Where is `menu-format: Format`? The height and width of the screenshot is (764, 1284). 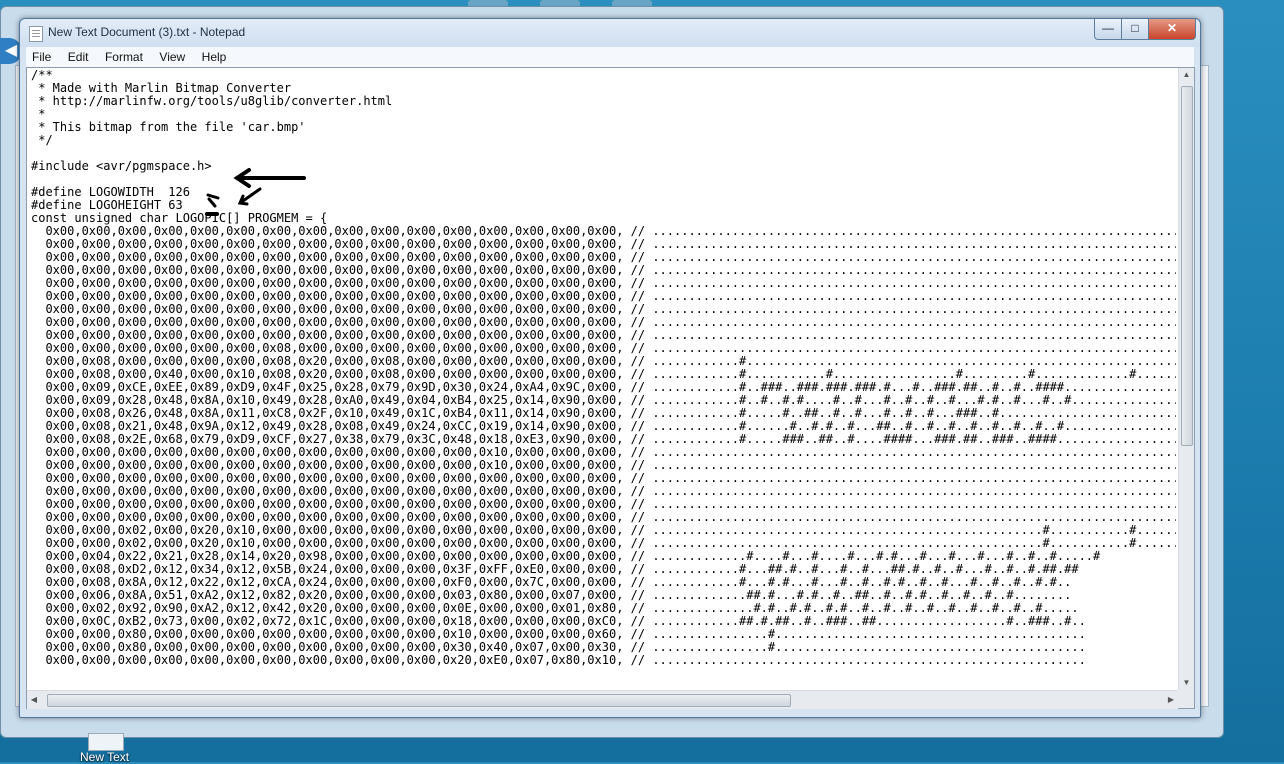 menu-format: Format is located at coordinates (124, 57).